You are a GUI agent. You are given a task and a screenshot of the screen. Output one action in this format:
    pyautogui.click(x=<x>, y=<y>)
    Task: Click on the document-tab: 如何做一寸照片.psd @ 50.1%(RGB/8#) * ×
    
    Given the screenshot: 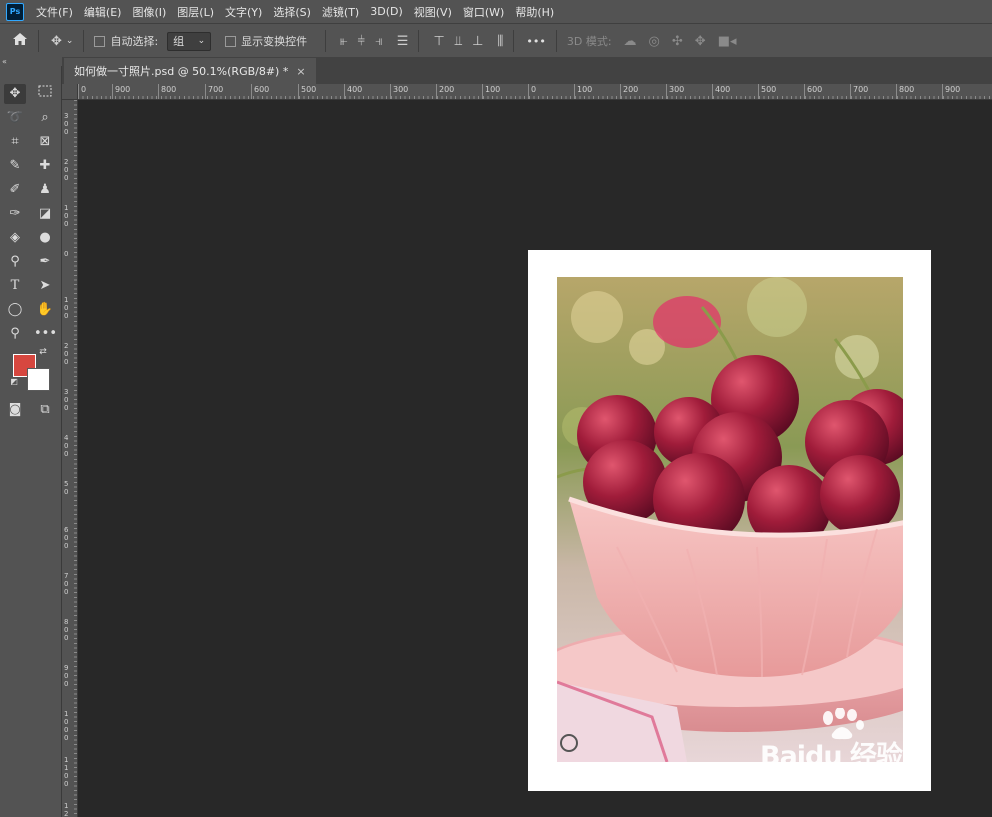 What is the action you would take?
    pyautogui.click(x=190, y=71)
    